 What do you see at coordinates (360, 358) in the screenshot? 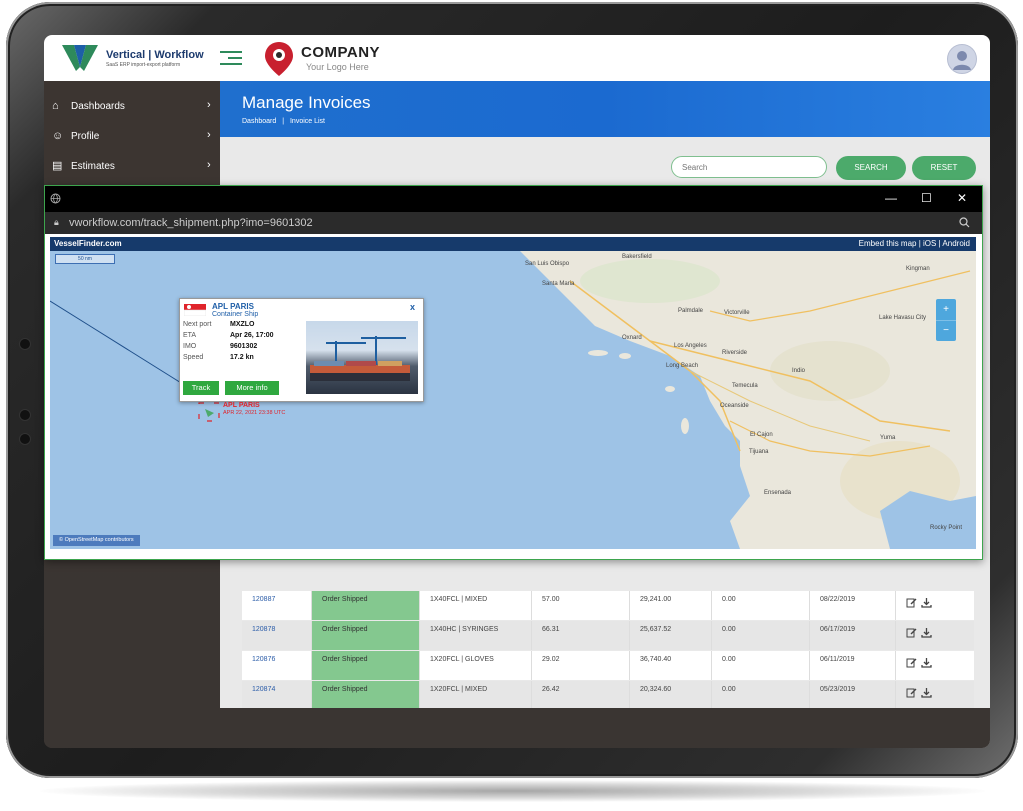
I see `container-ship-image` at bounding box center [360, 358].